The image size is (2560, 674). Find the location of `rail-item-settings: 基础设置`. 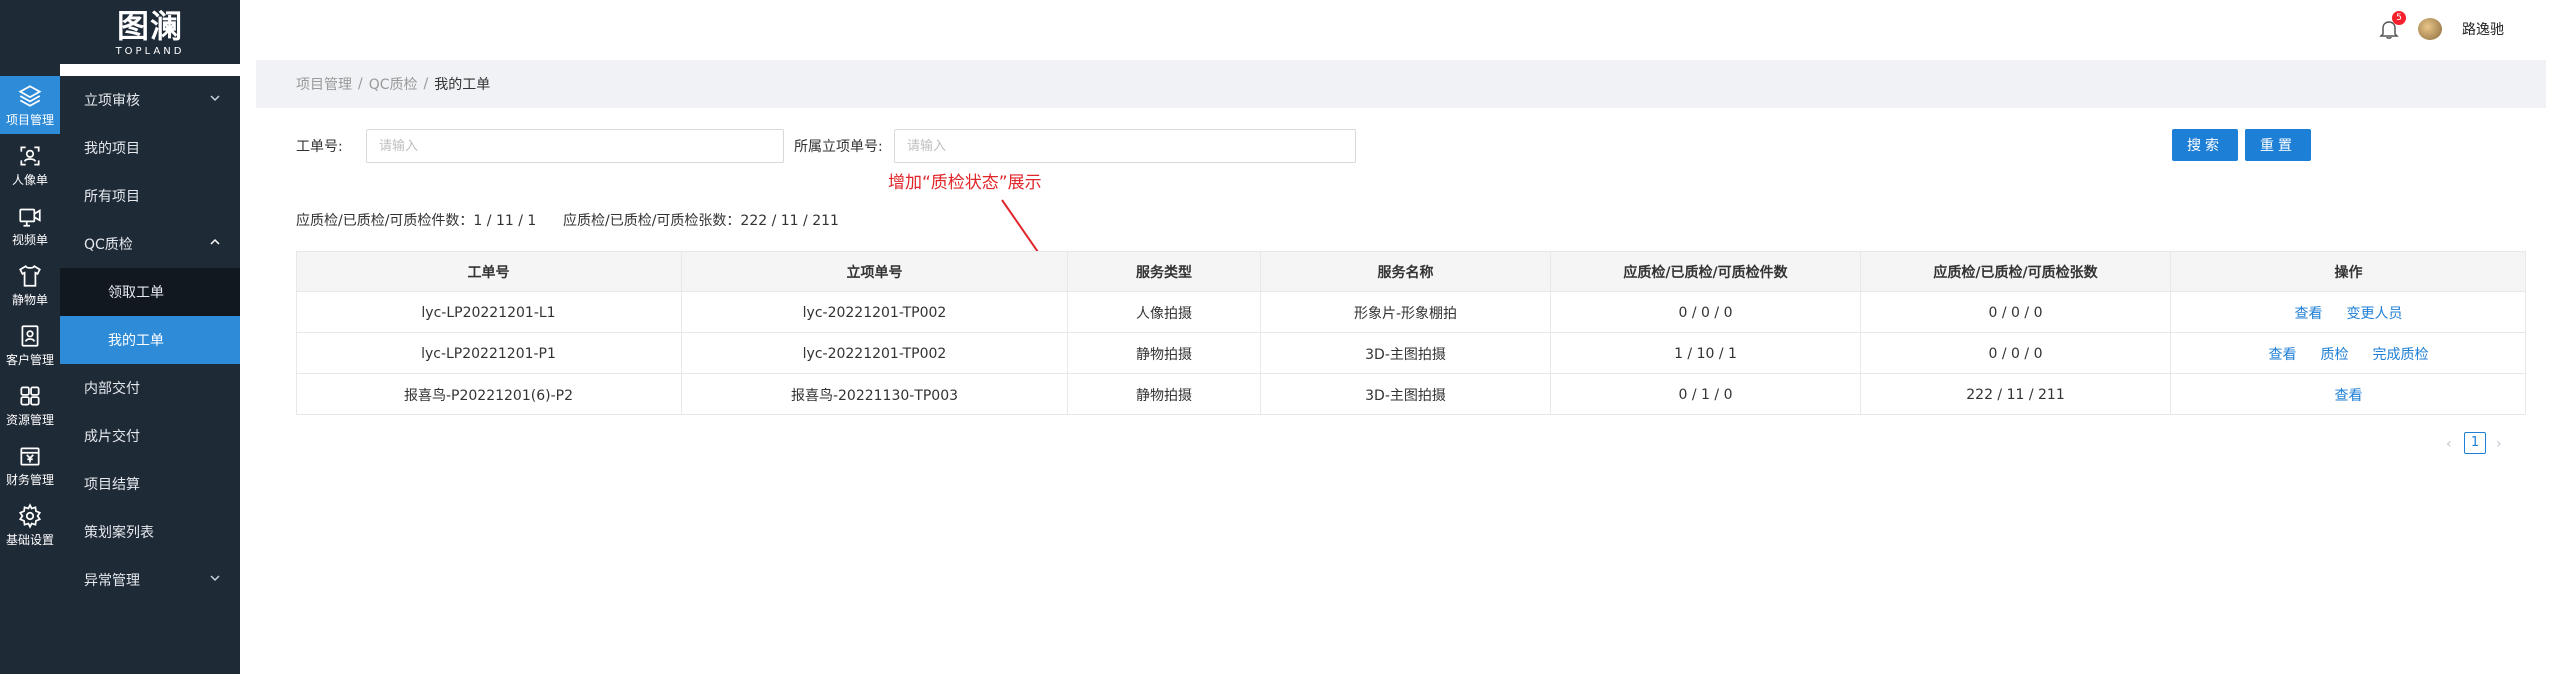

rail-item-settings: 基础设置 is located at coordinates (30, 525).